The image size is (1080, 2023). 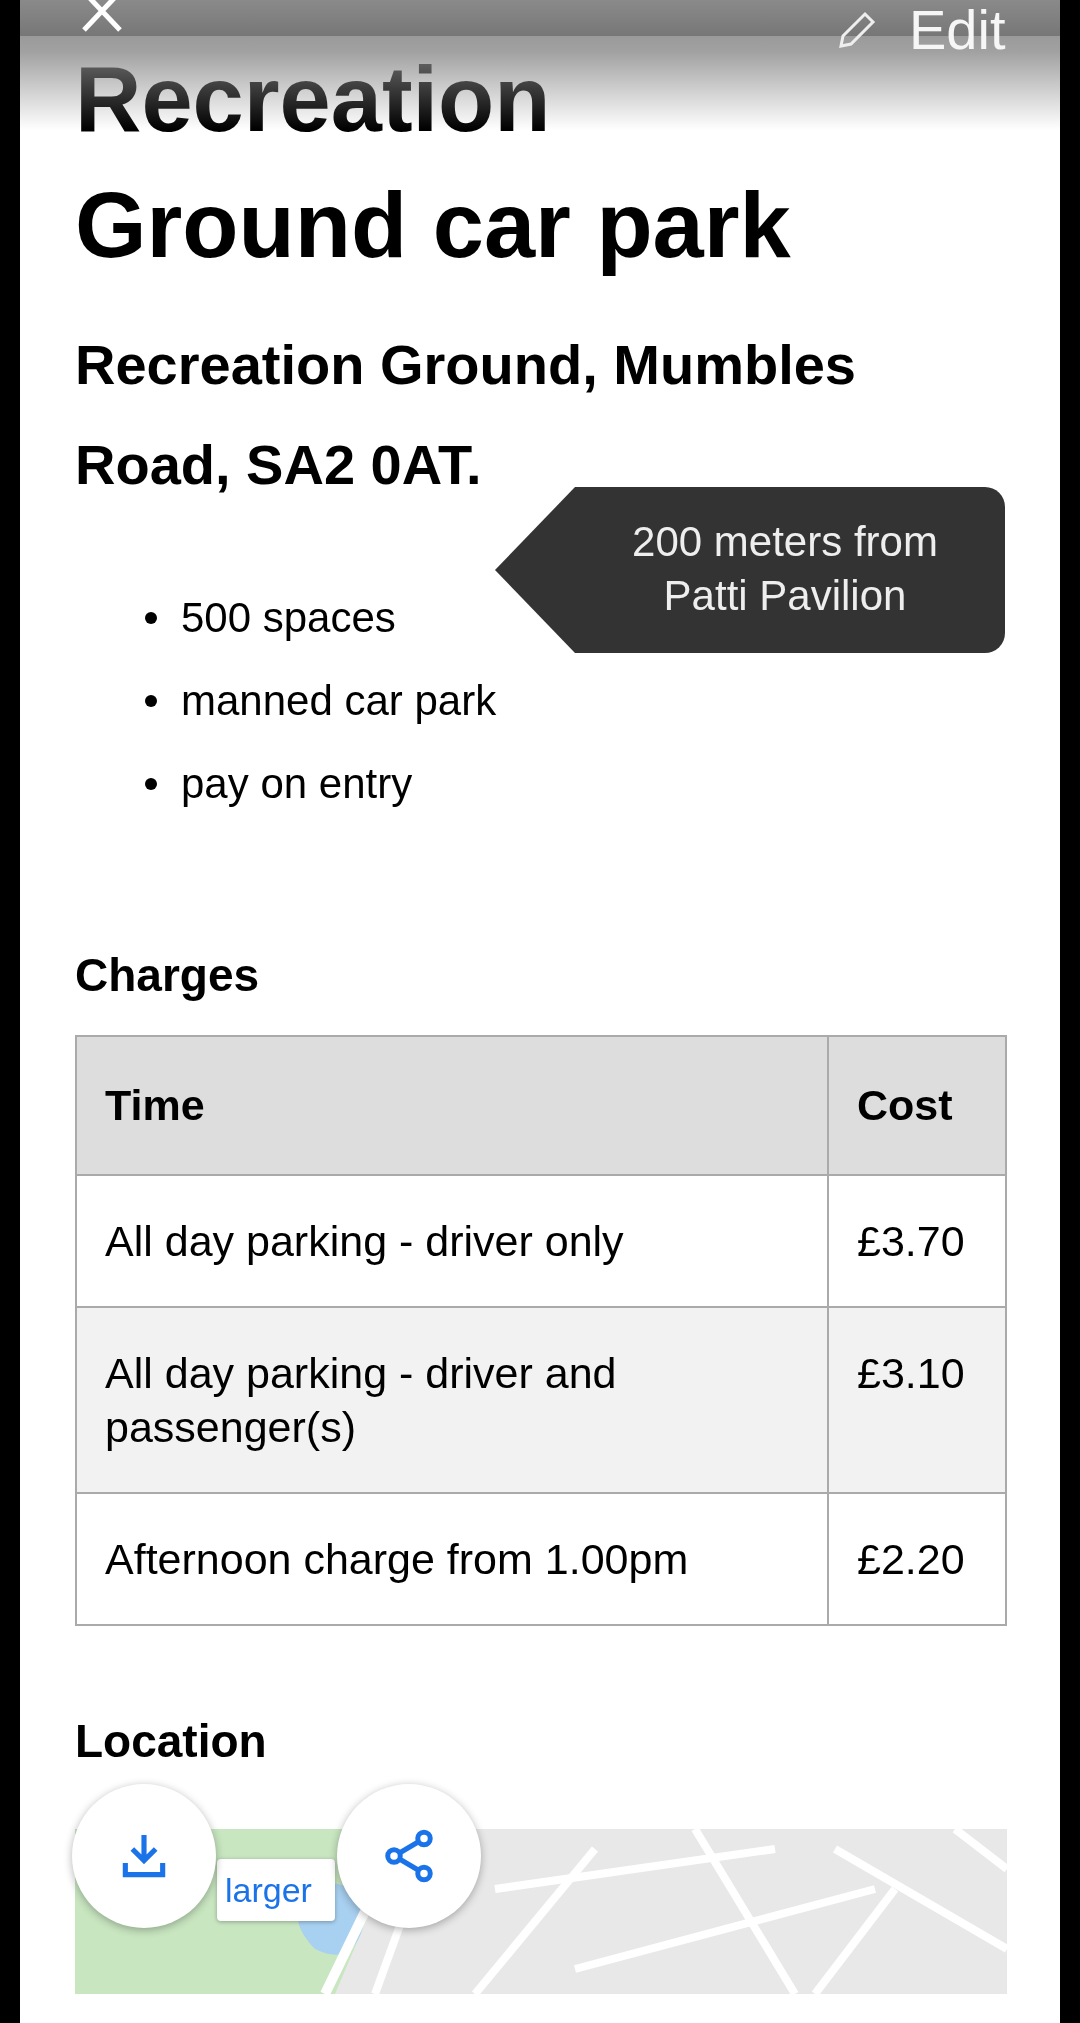 What do you see at coordinates (452, 1400) in the screenshot?
I see `table-cell: All day parking - driver and passenger(s)` at bounding box center [452, 1400].